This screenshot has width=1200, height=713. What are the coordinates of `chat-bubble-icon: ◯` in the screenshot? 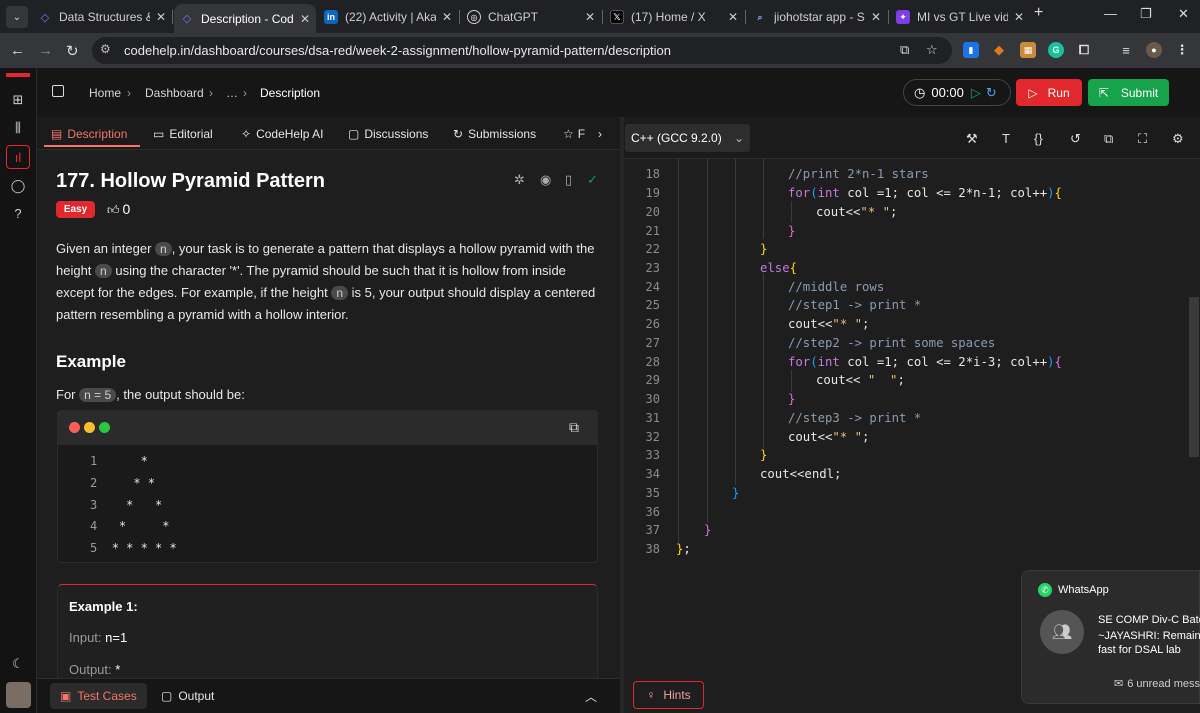 It's located at (18, 186).